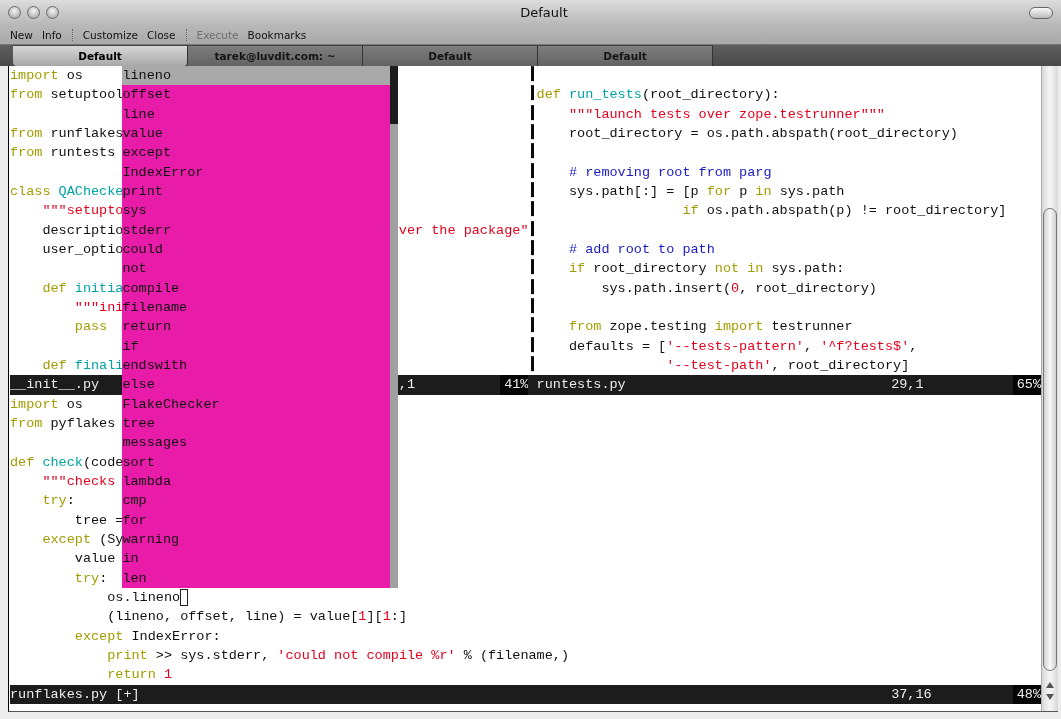  Describe the element at coordinates (787, 365) in the screenshot. I see `code-line: '--test-path', root_directory]` at that location.